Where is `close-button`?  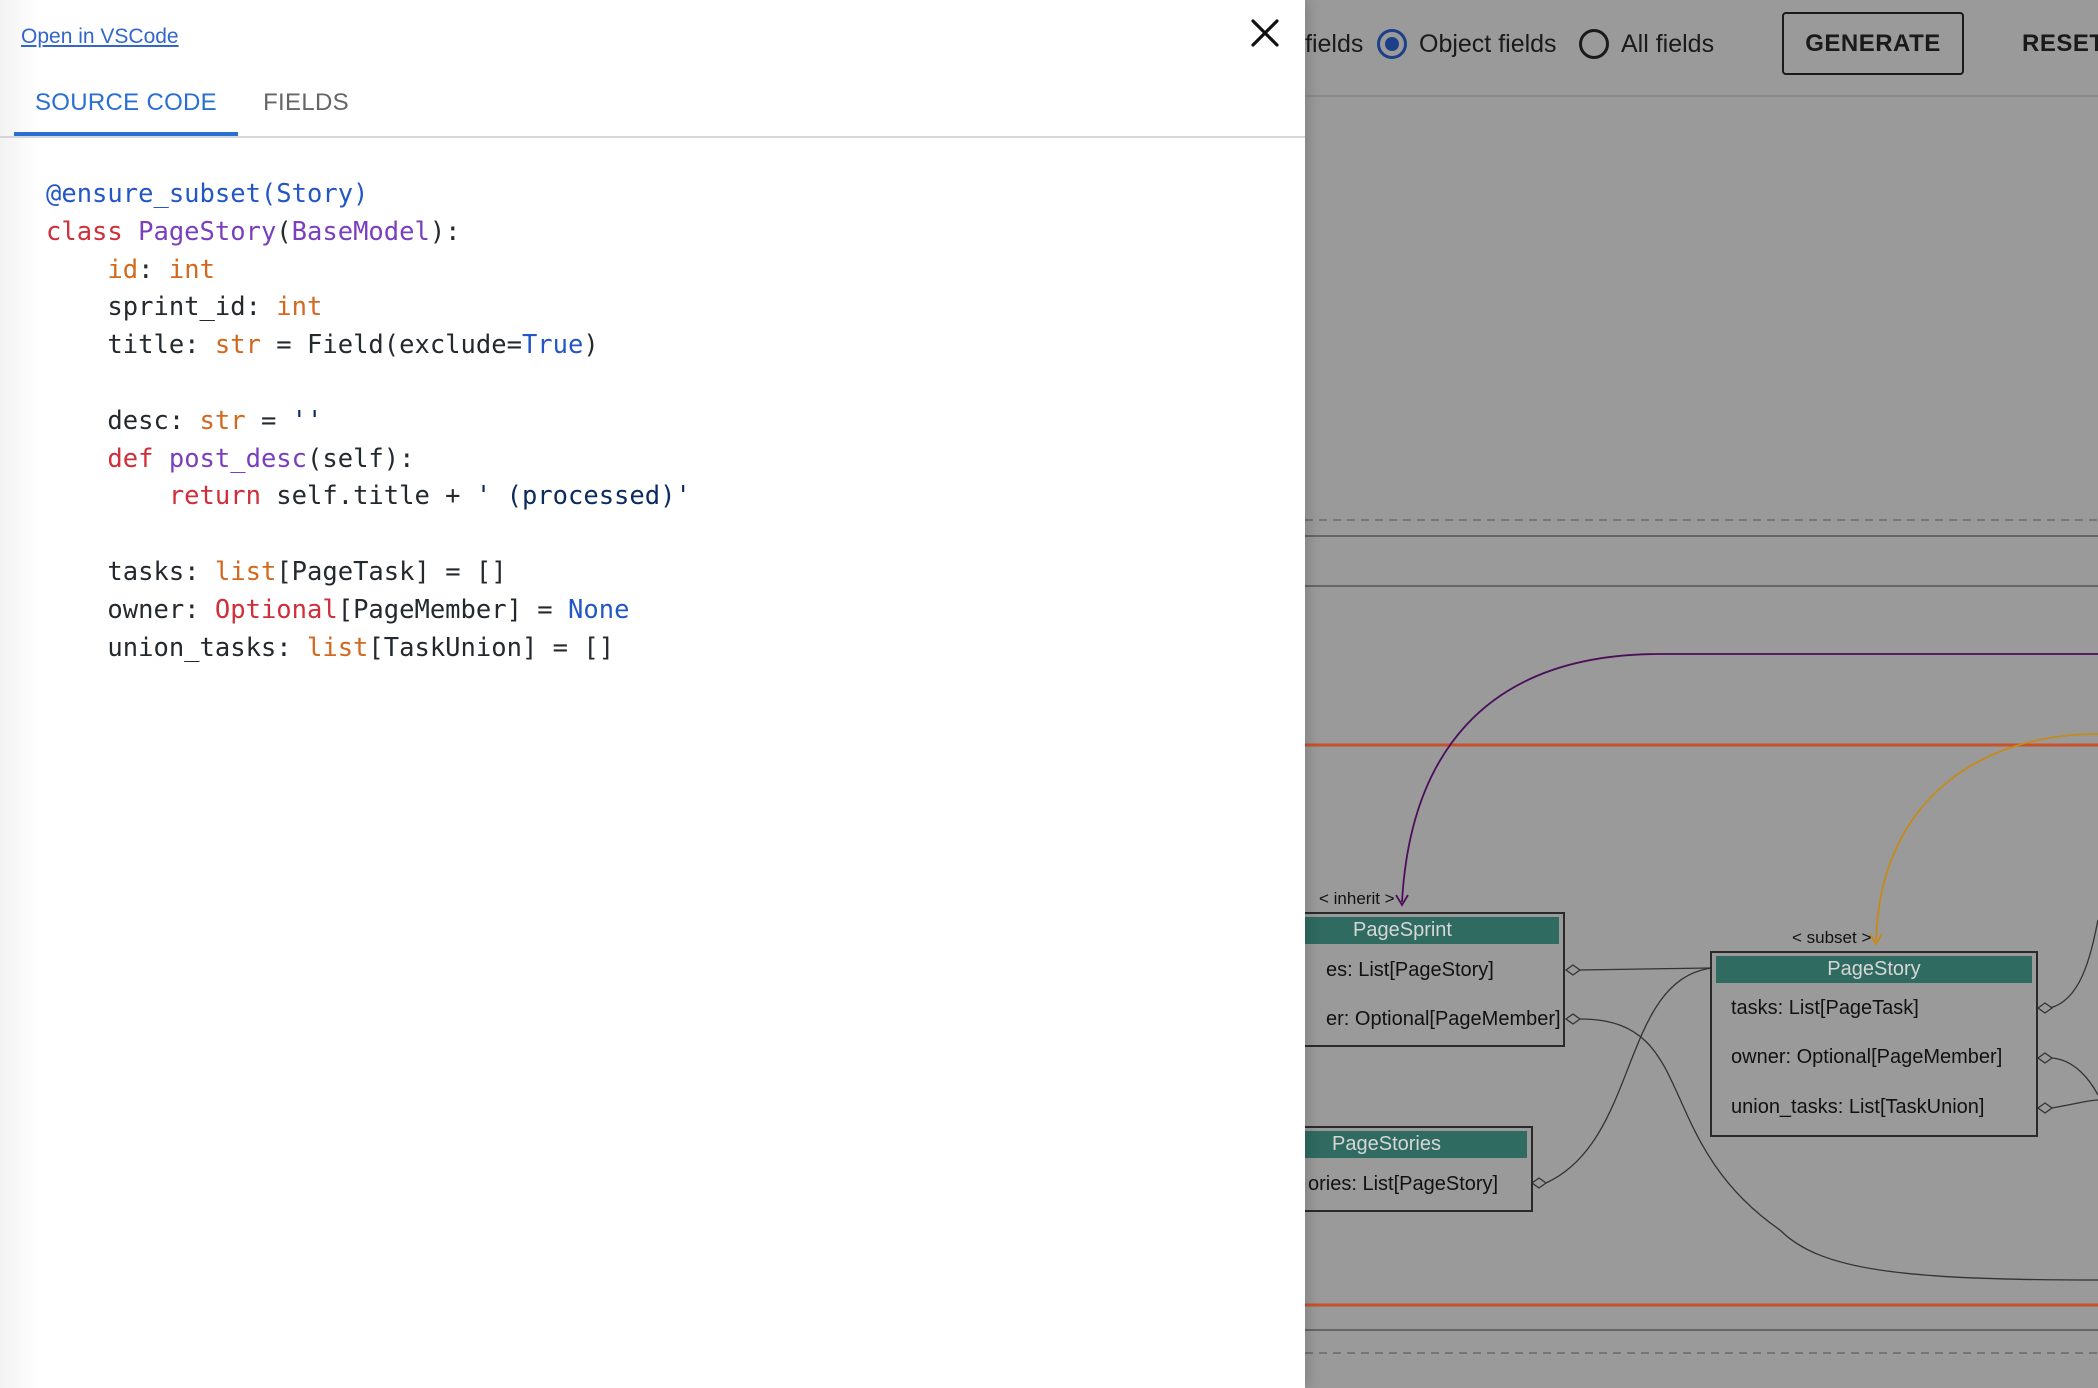
close-button is located at coordinates (1265, 33).